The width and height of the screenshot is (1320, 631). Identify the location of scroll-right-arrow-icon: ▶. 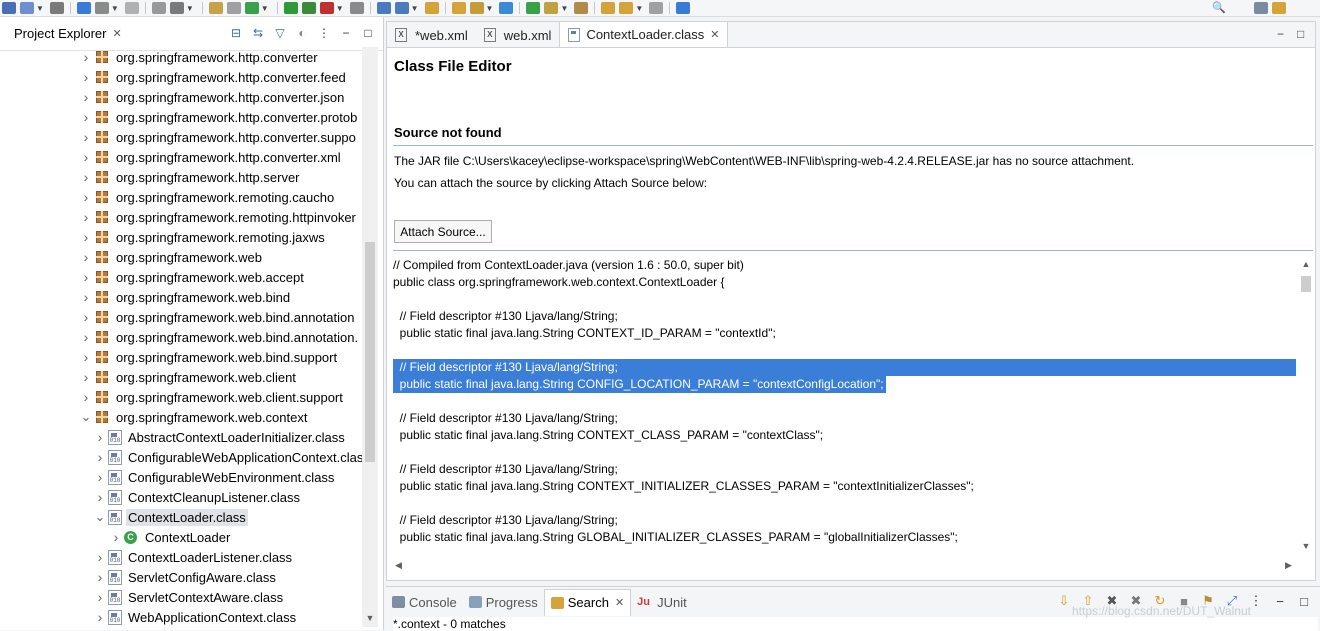
(1288, 565).